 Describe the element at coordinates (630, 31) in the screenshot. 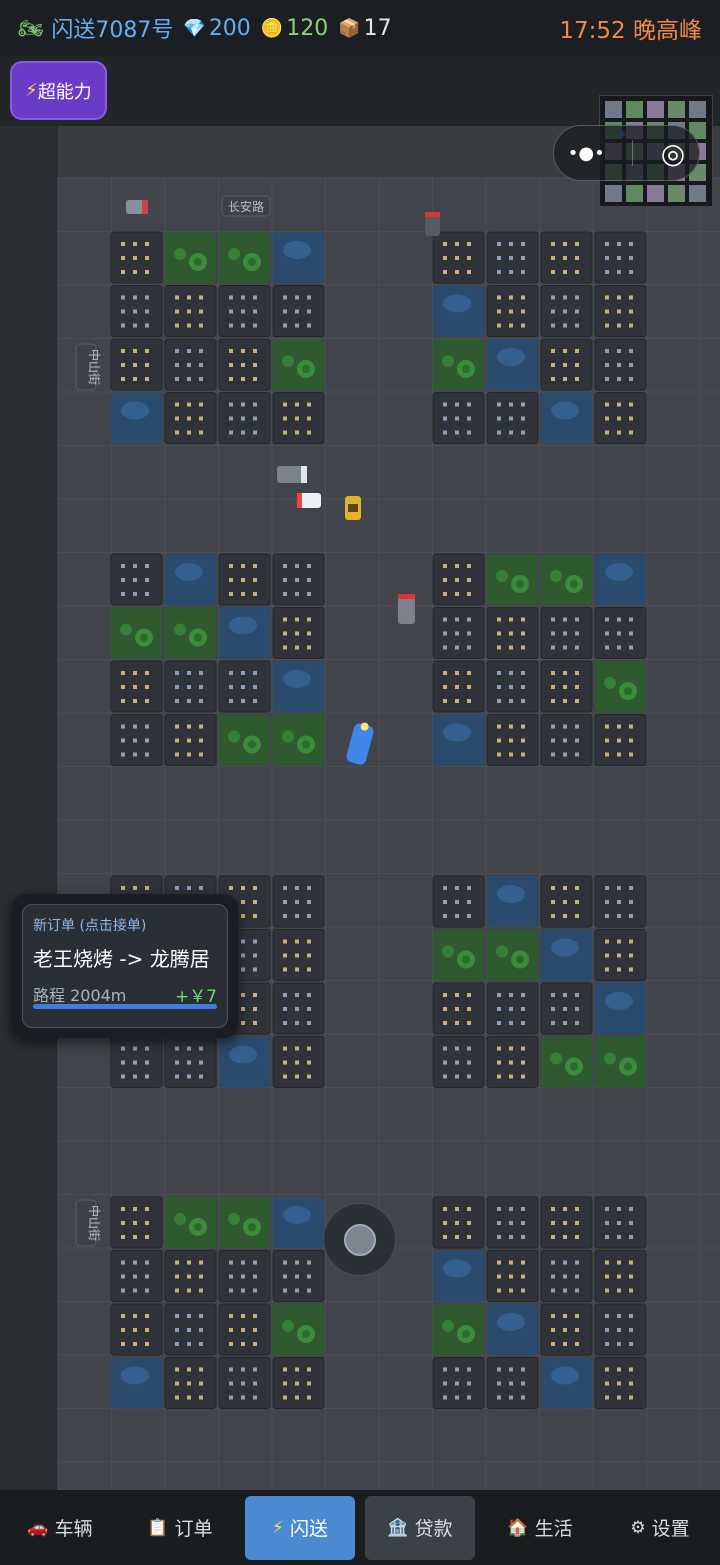

I see `time-status: 17:52 晚高峰` at that location.